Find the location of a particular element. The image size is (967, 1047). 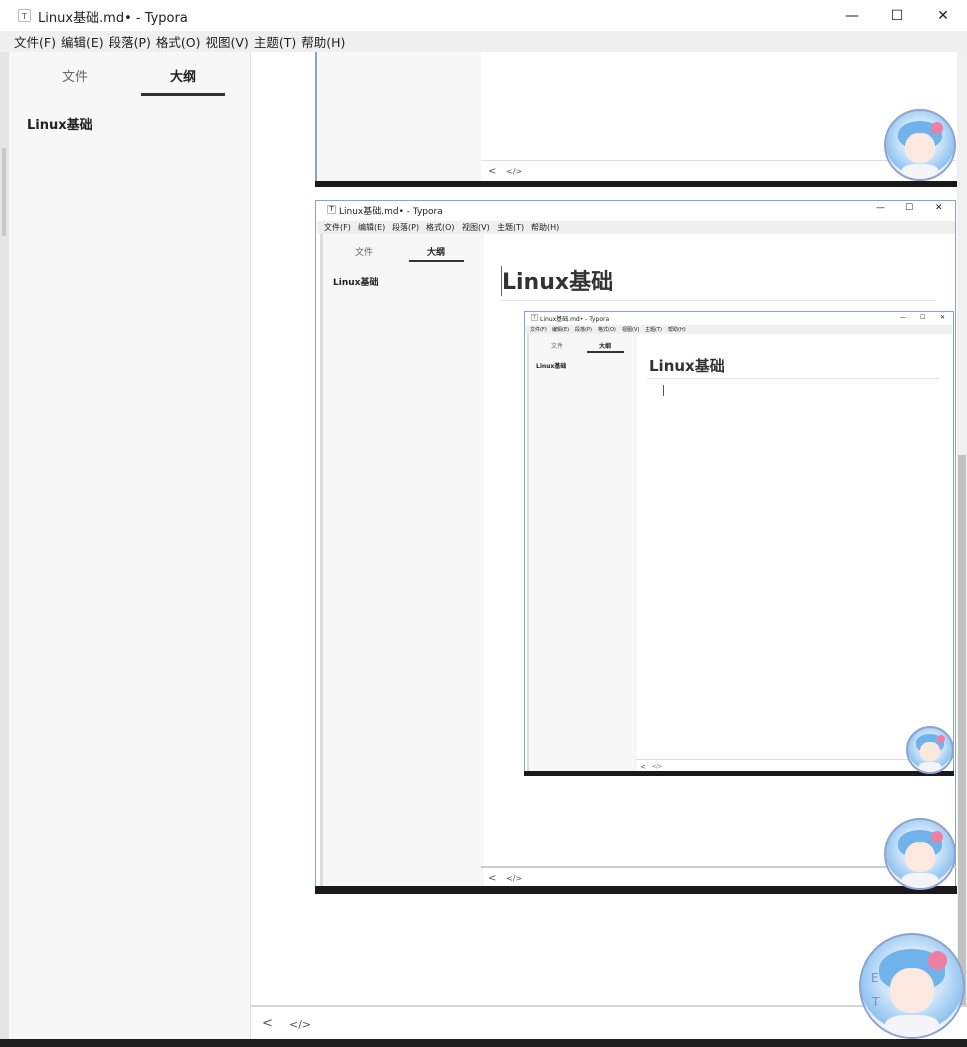

embedded-close-icon: ✕ is located at coordinates (939, 208).